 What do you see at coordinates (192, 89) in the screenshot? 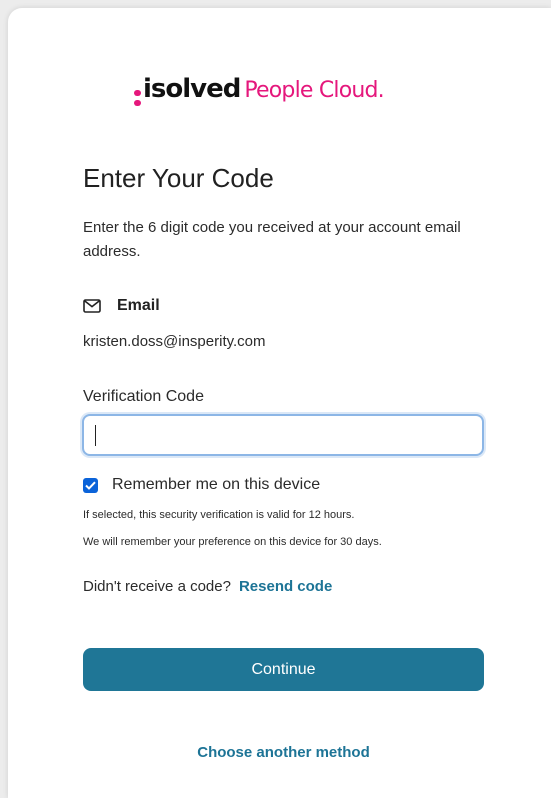
I see `logo-brand-text: isolved` at bounding box center [192, 89].